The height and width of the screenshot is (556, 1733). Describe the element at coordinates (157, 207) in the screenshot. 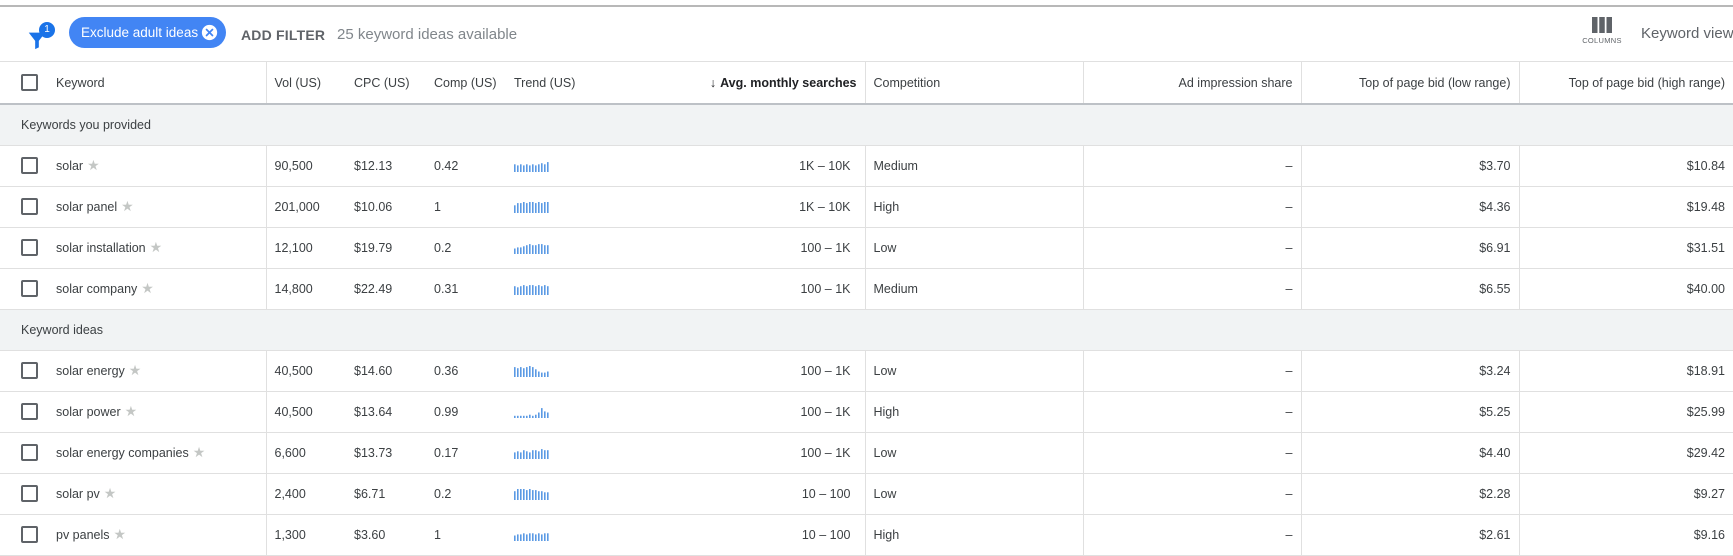

I see `keyword-cell: solar panel ★` at that location.